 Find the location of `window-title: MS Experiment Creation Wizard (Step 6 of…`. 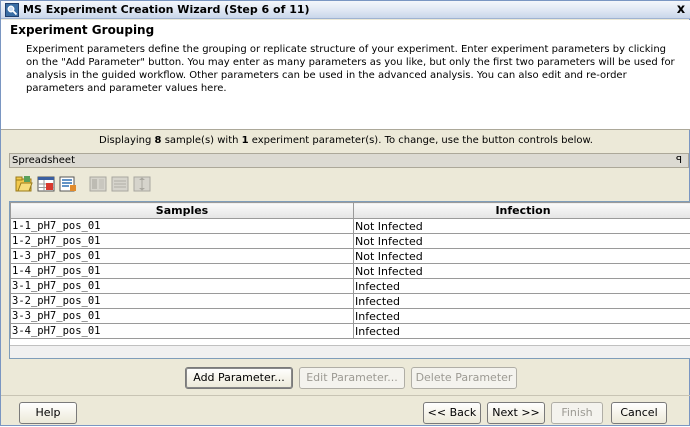

window-title: MS Experiment Creation Wizard (Step 6 of… is located at coordinates (166, 9).